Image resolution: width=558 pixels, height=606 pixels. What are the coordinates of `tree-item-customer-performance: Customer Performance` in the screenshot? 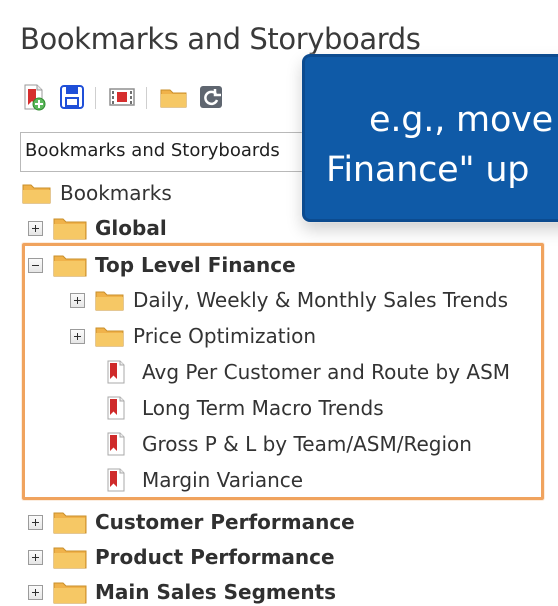 It's located at (191, 522).